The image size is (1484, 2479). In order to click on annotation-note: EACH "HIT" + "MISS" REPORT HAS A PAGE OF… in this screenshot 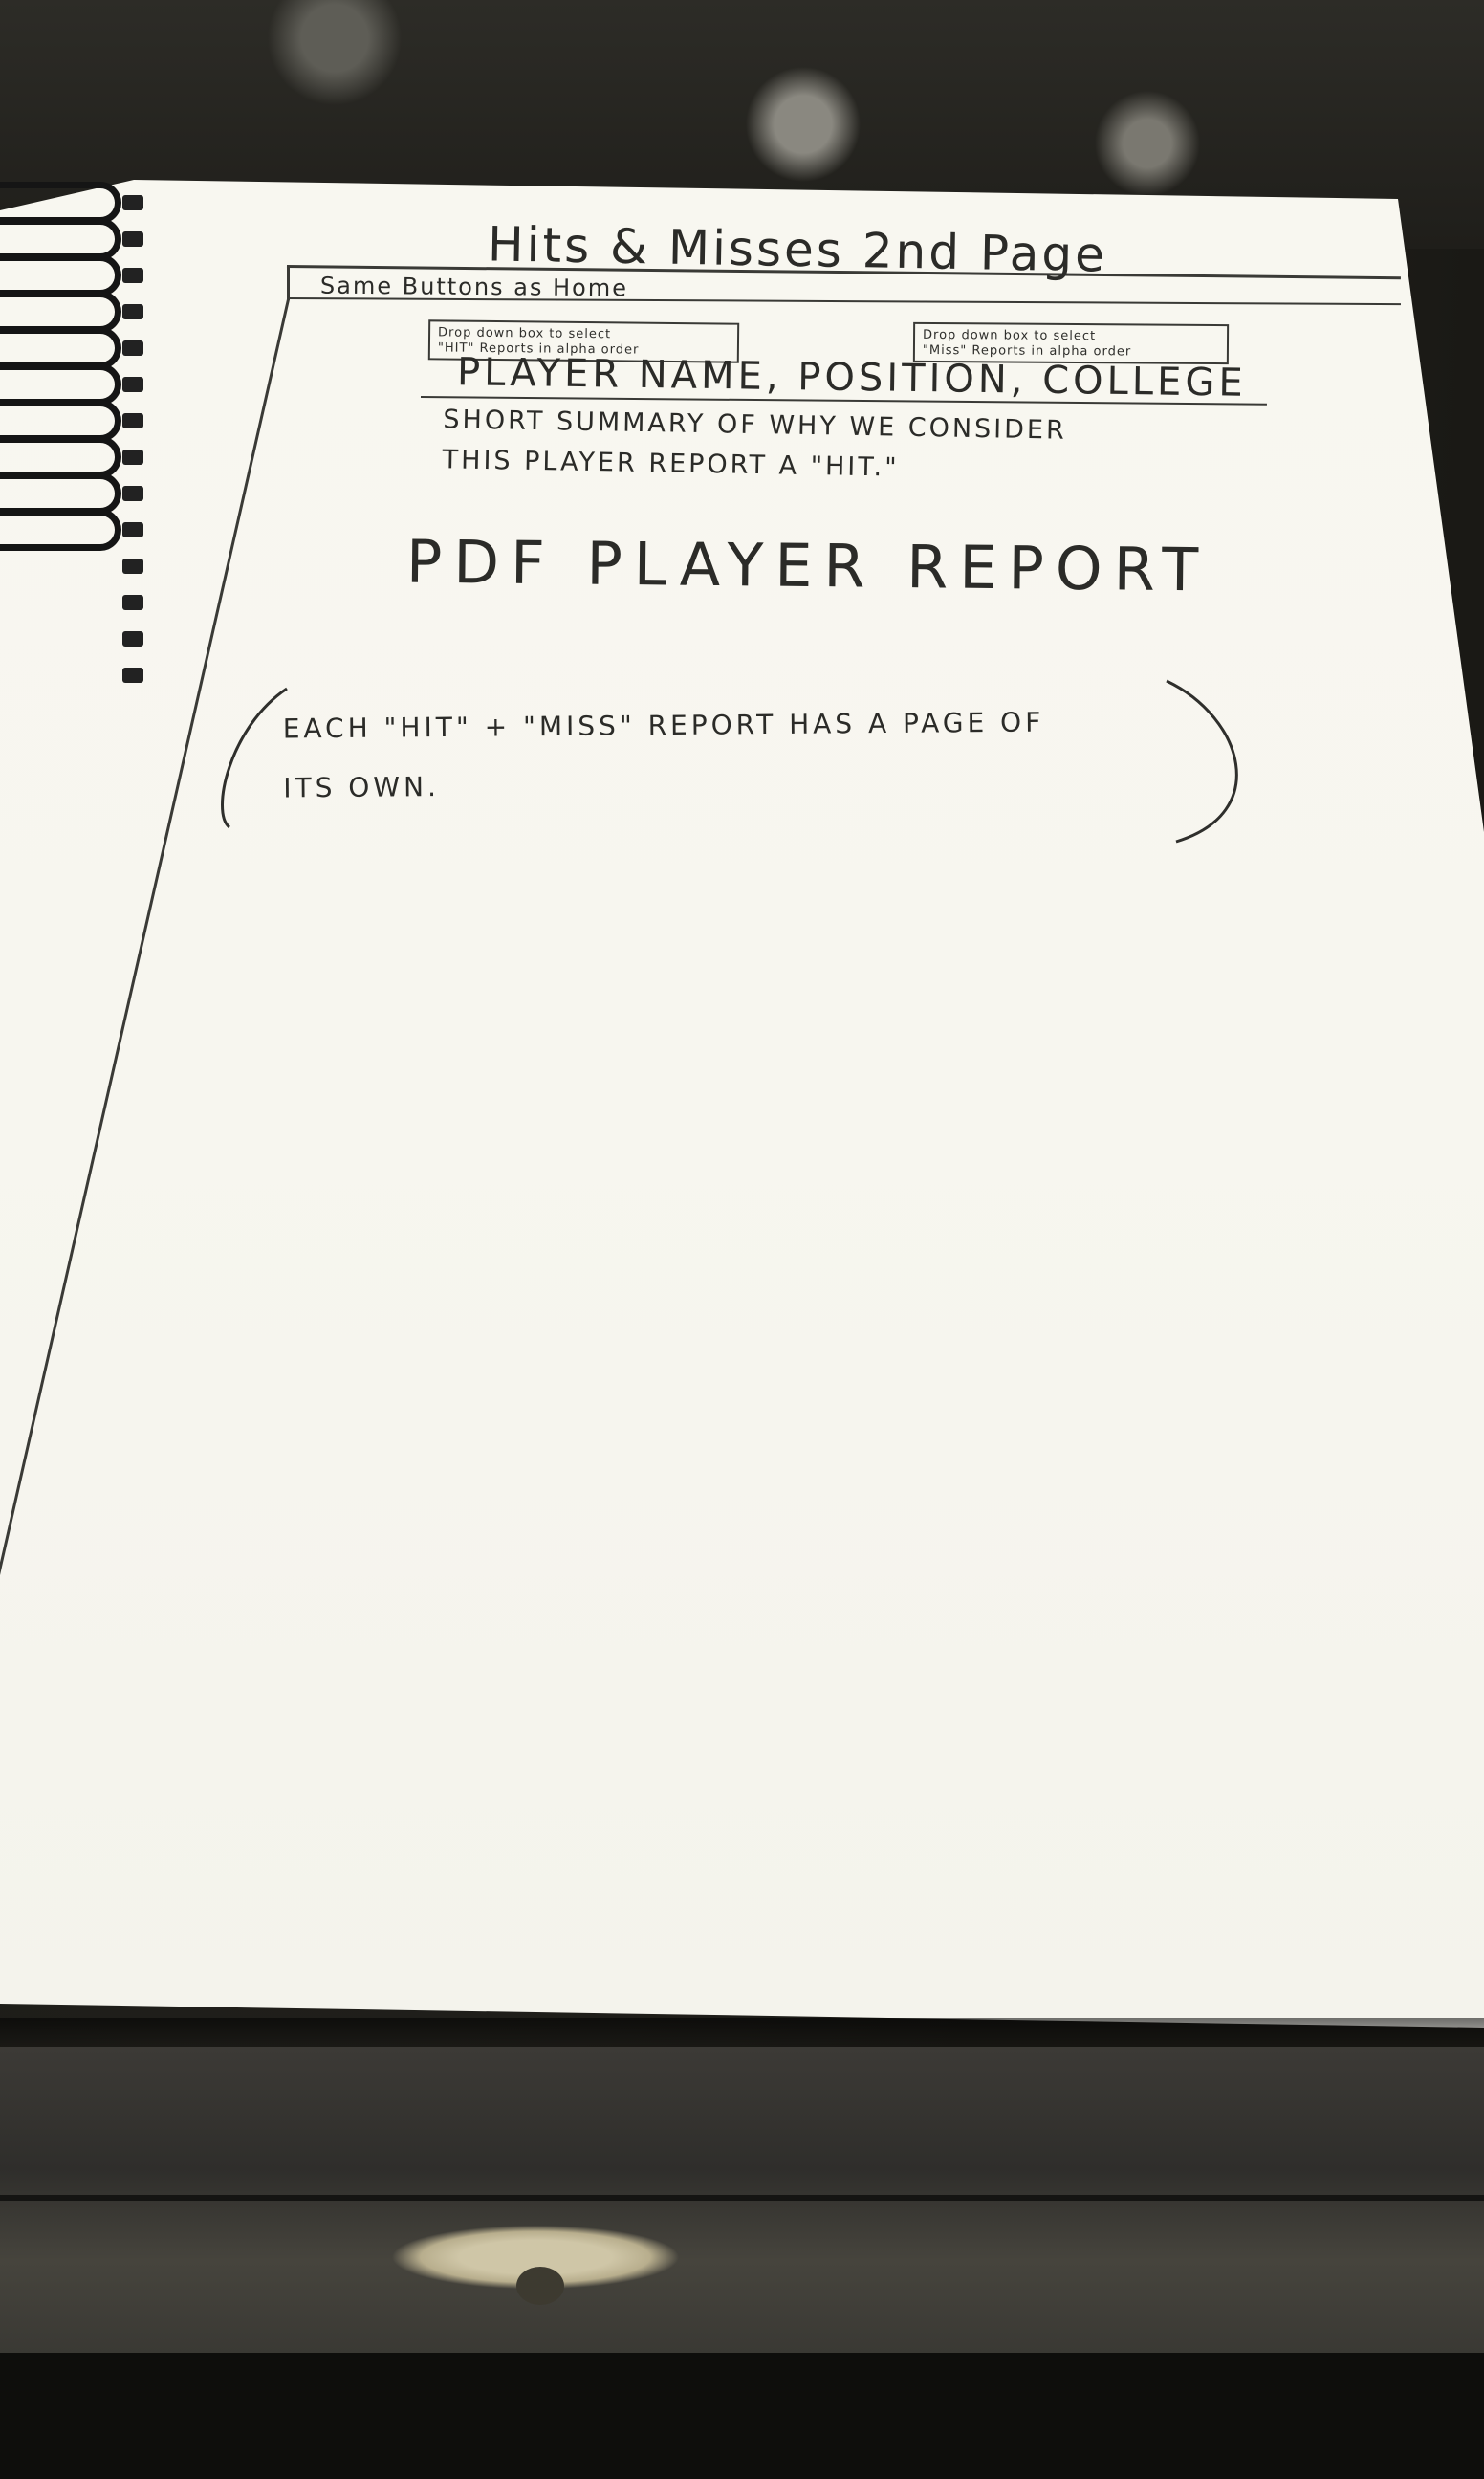, I will do `click(663, 756)`.